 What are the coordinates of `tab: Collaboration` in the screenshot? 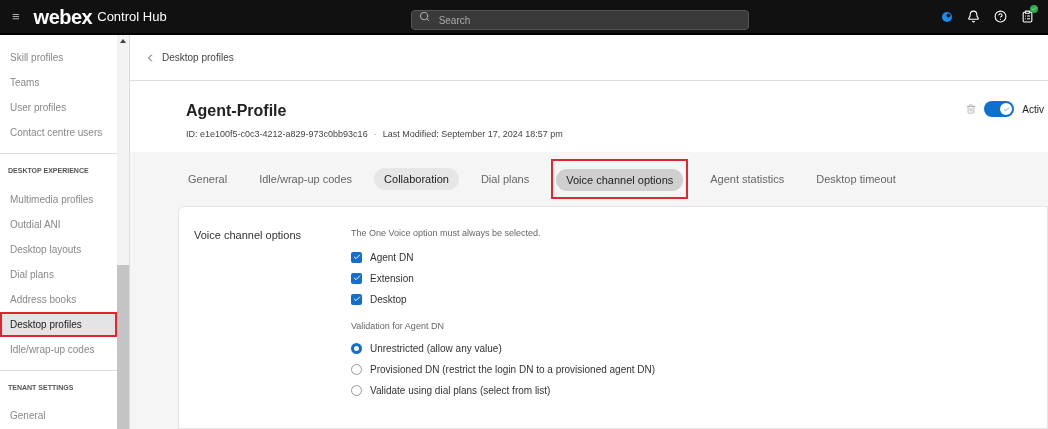 It's located at (416, 179).